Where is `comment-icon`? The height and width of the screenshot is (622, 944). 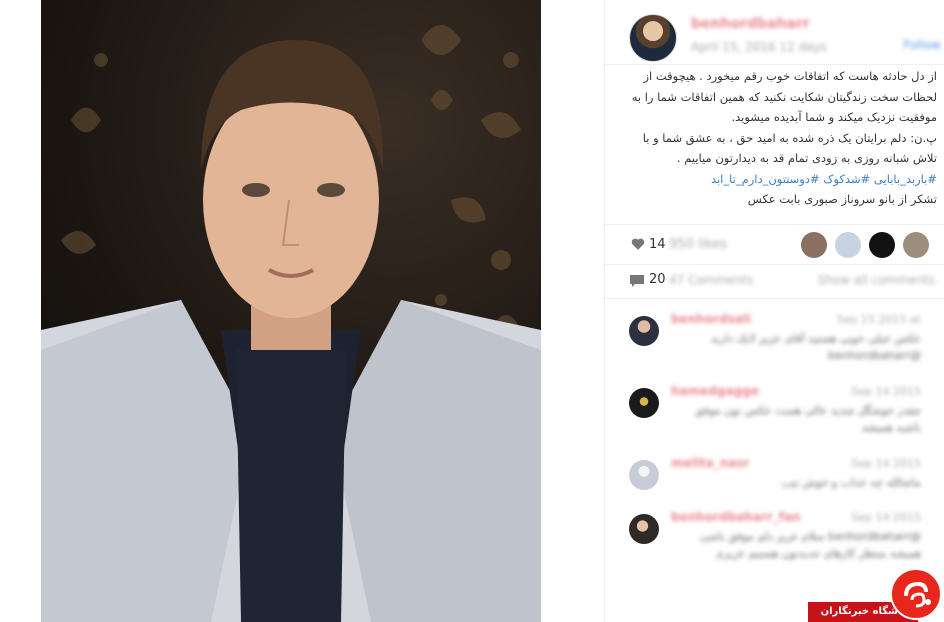 comment-icon is located at coordinates (637, 281).